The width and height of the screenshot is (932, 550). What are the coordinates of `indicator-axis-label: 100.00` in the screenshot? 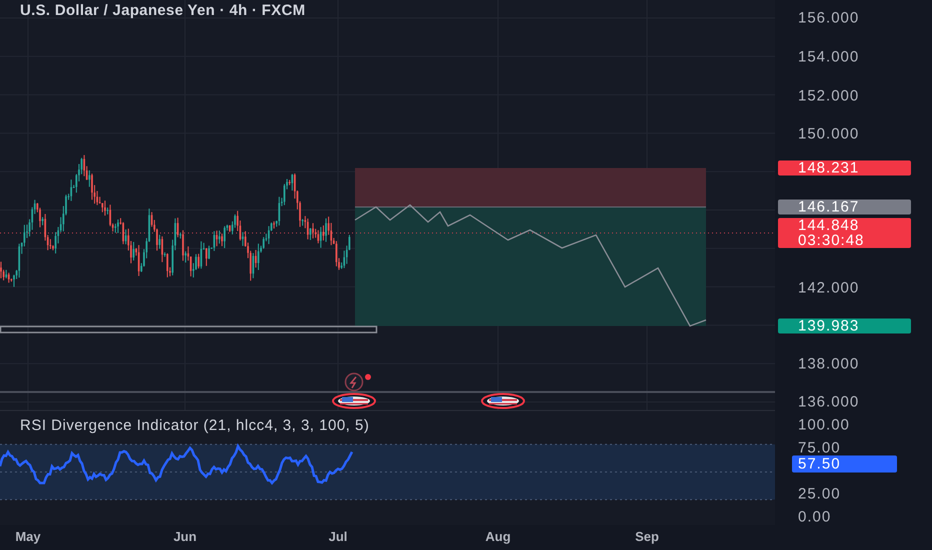 It's located at (824, 425).